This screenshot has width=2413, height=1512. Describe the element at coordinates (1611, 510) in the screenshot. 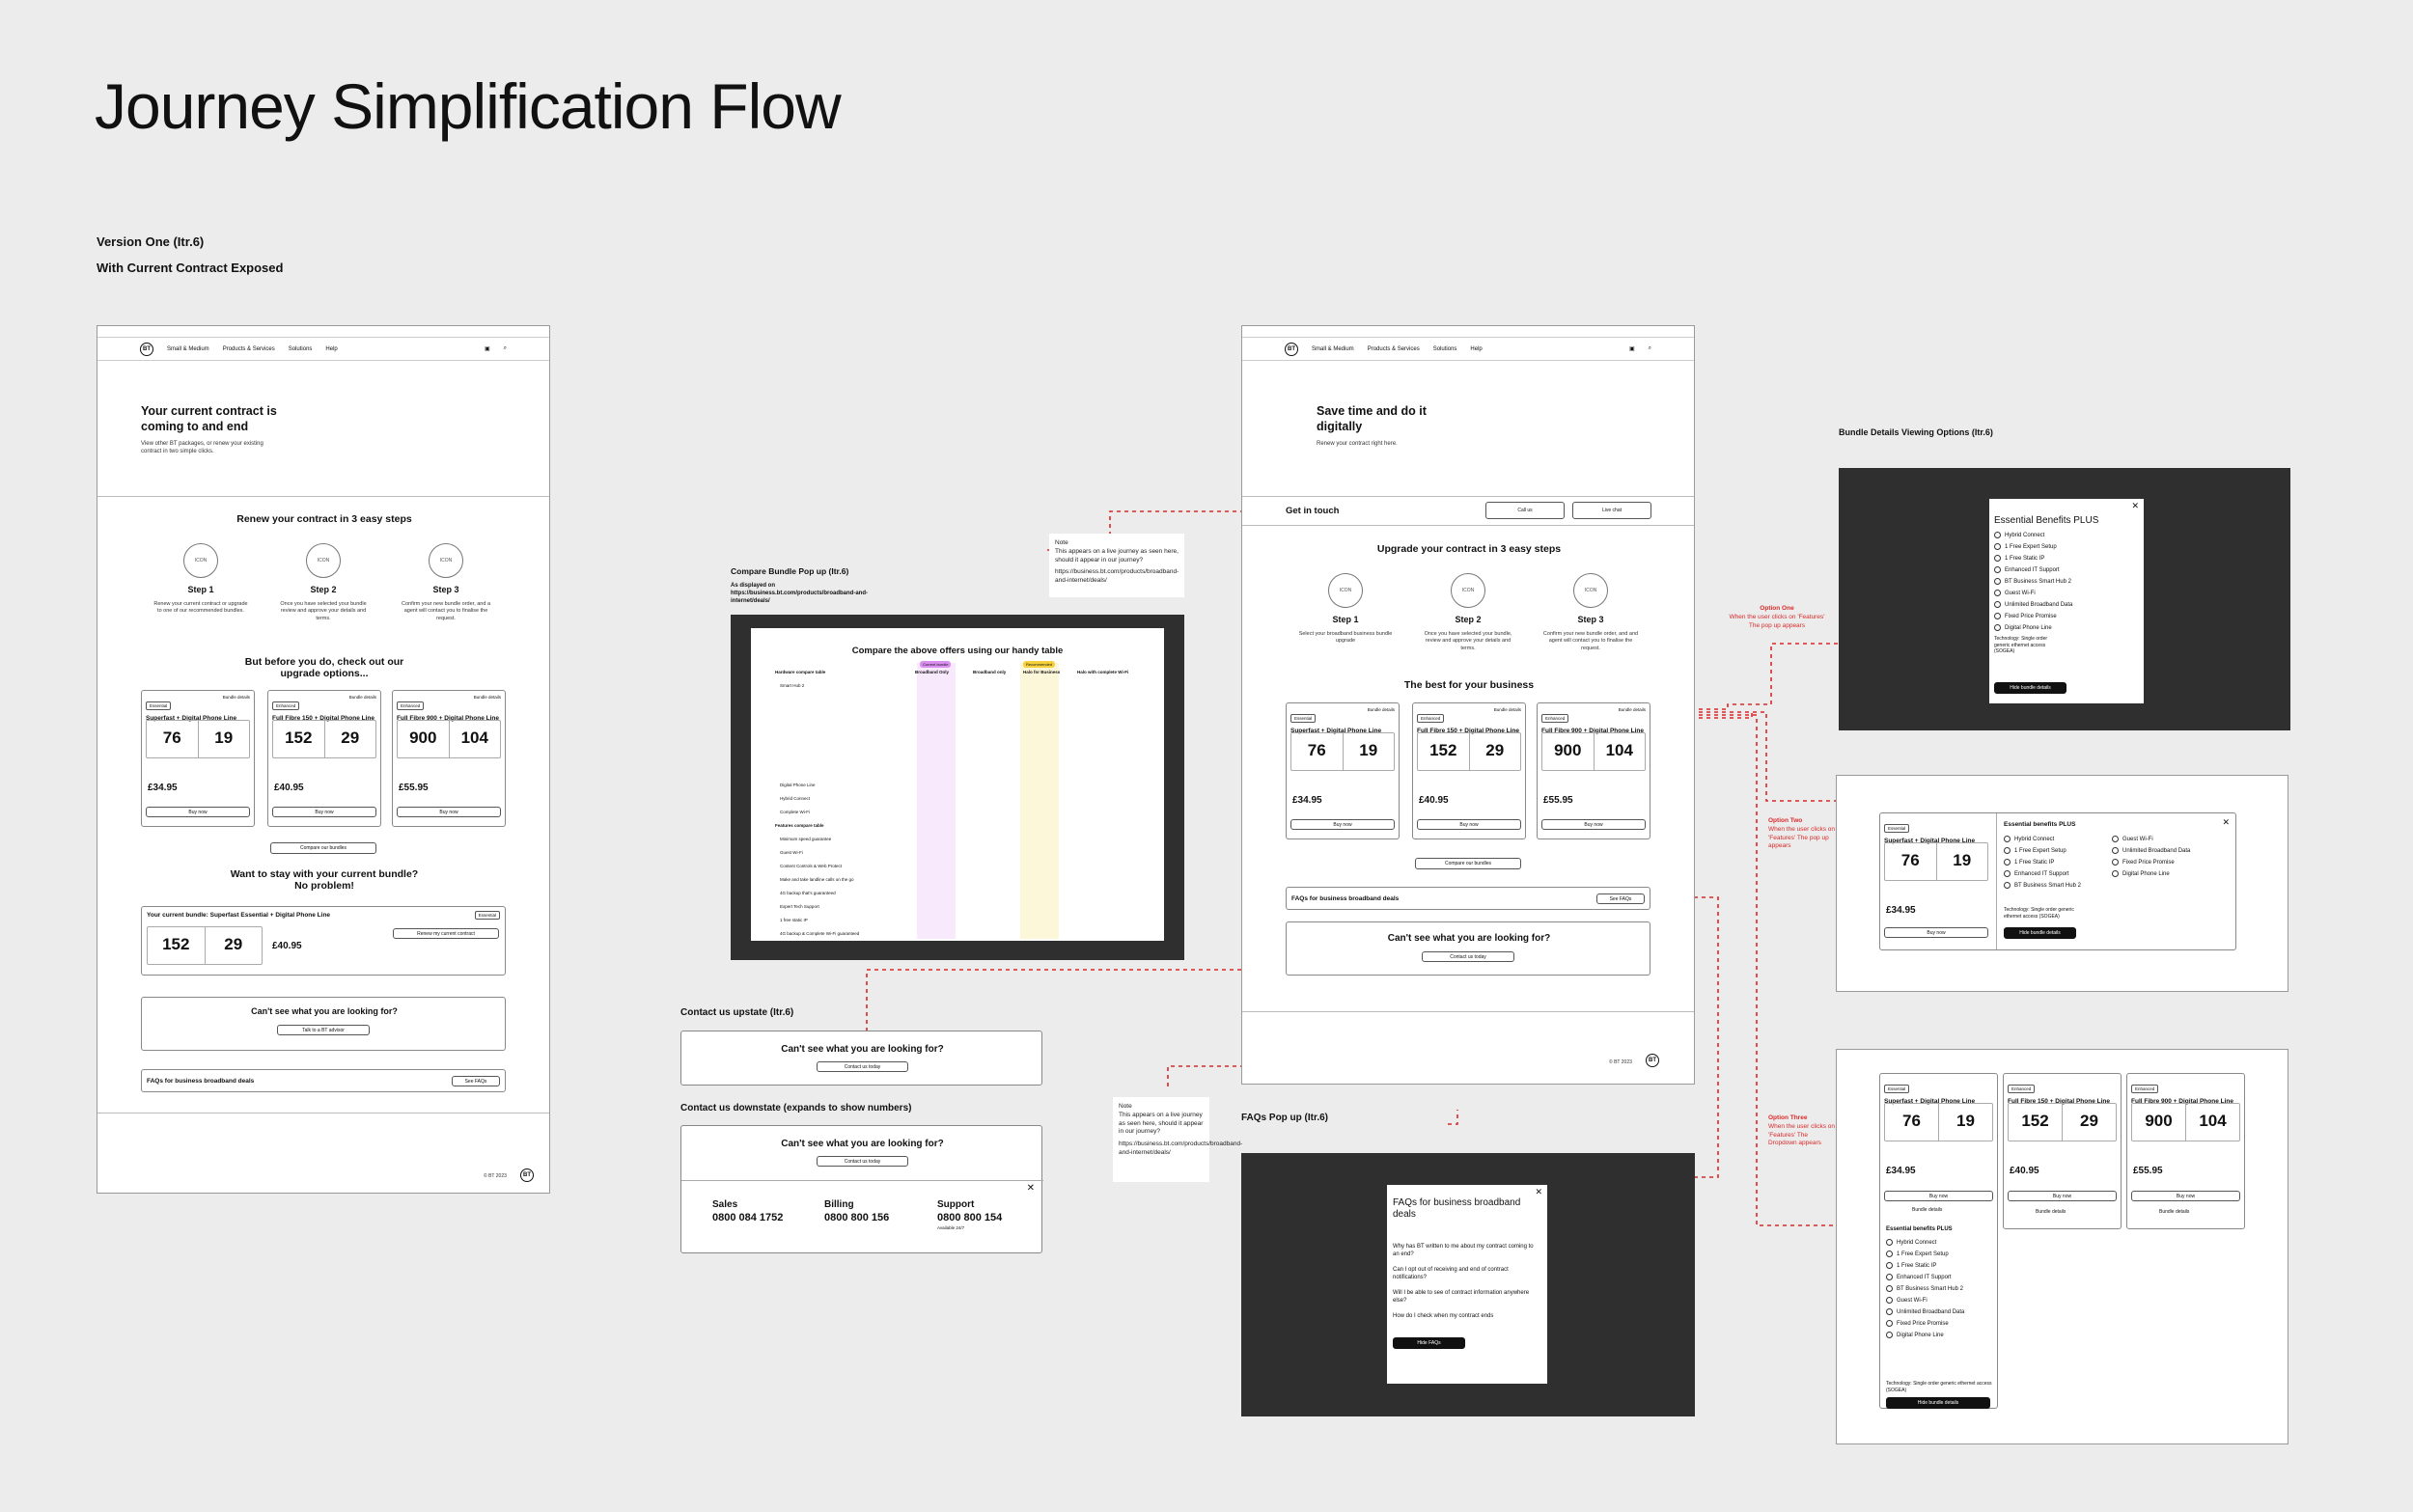

I see `live-chat-button: Live chat` at that location.